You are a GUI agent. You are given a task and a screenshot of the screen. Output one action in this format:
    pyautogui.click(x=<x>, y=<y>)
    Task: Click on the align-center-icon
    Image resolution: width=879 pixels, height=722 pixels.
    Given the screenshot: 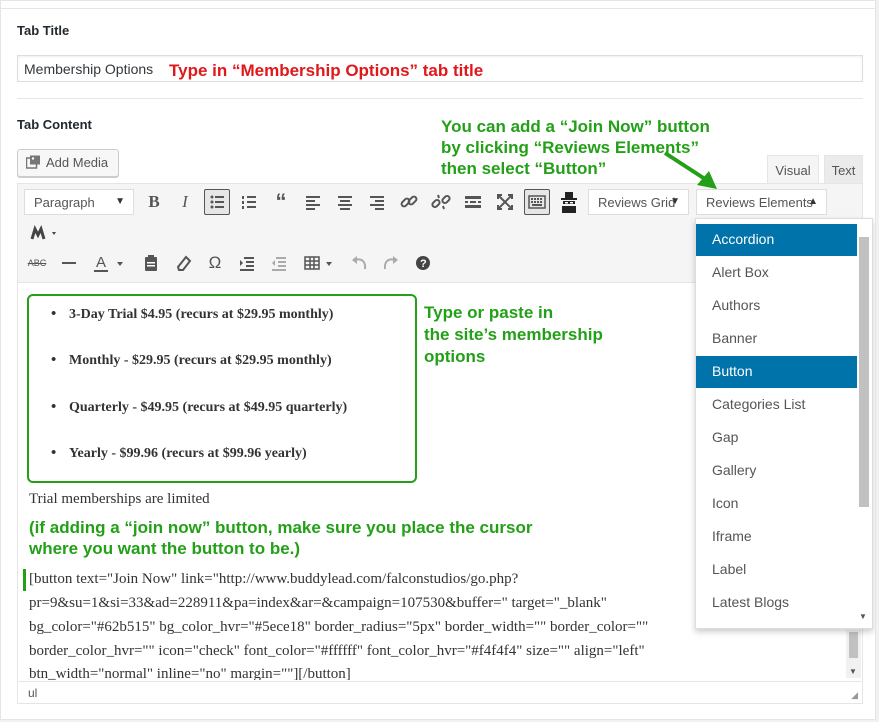 What is the action you would take?
    pyautogui.click(x=345, y=202)
    